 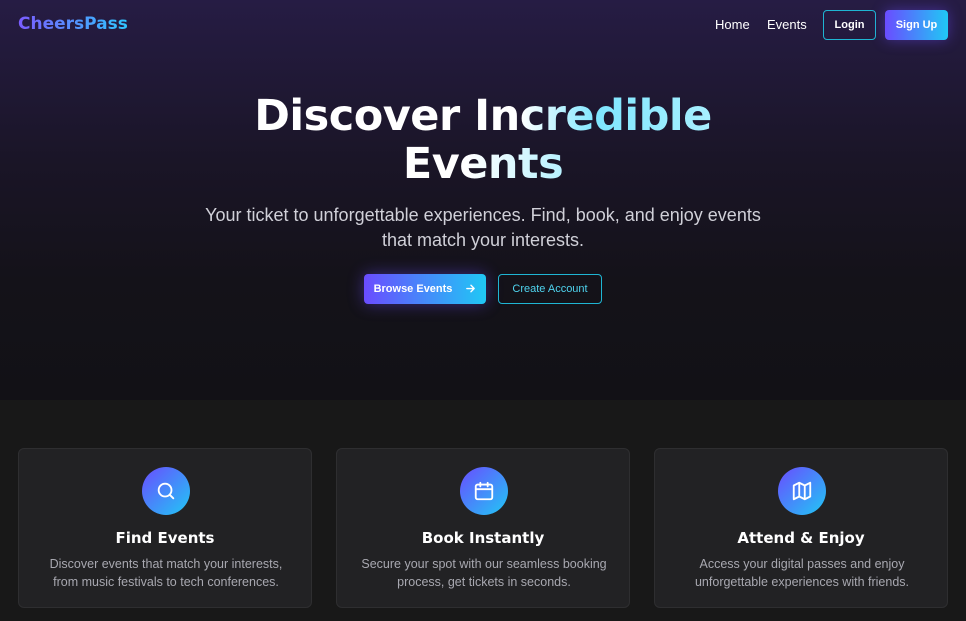 What do you see at coordinates (616, 116) in the screenshot?
I see `hero-title-part2: credible` at bounding box center [616, 116].